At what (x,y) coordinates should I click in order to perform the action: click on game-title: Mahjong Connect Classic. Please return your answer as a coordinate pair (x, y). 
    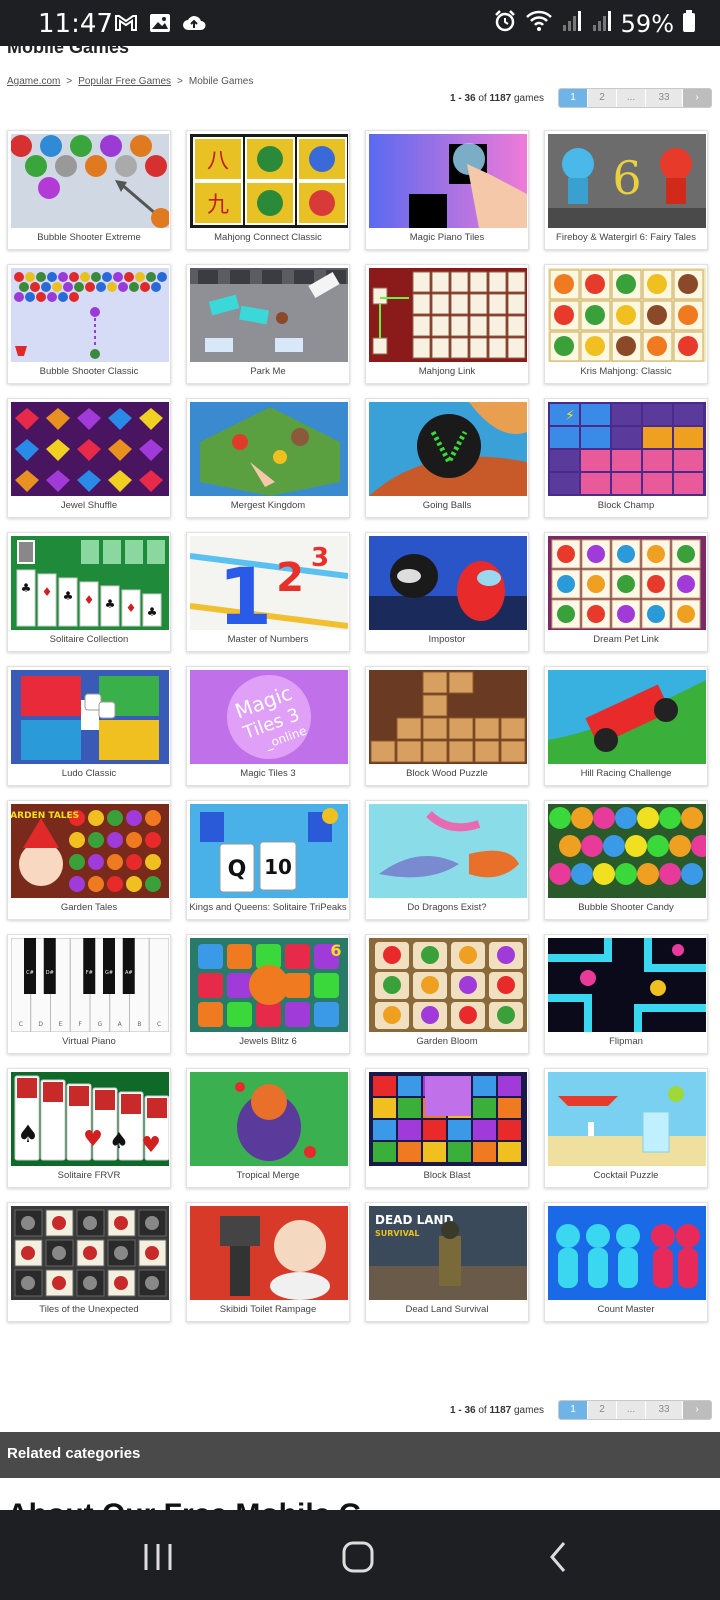
    Looking at the image, I should click on (268, 237).